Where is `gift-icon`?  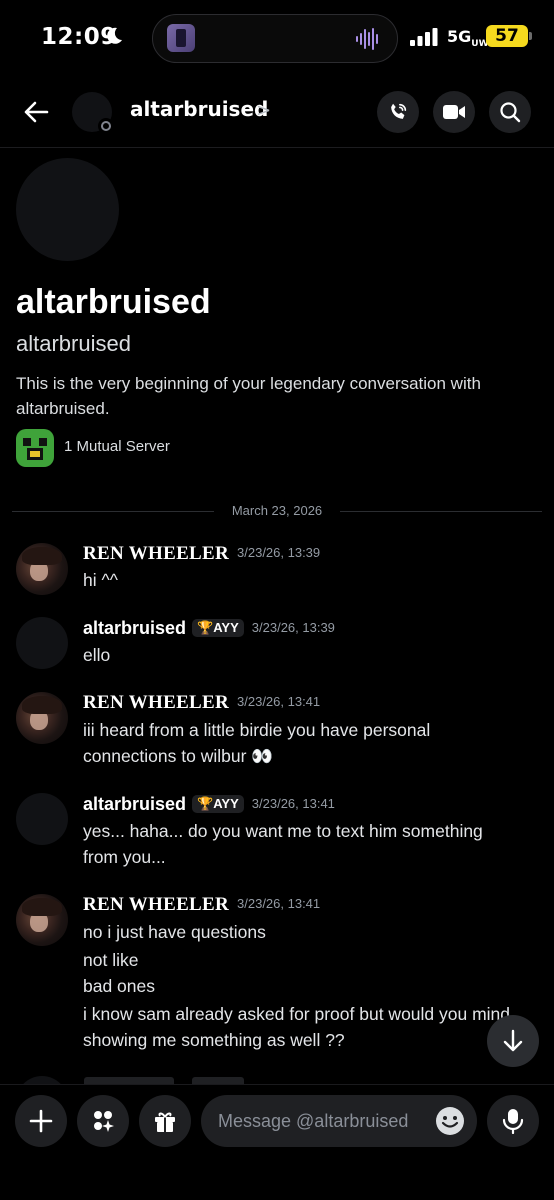
gift-icon is located at coordinates (165, 1122).